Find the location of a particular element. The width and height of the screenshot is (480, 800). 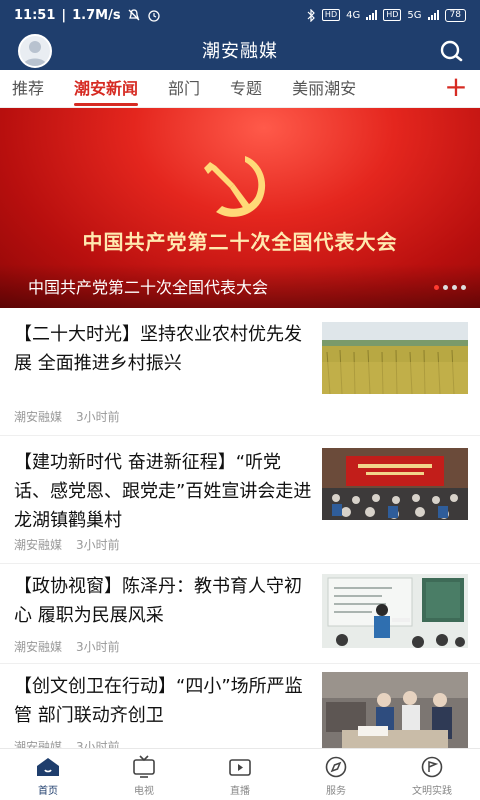

nav-label: 服务 is located at coordinates (336, 791).